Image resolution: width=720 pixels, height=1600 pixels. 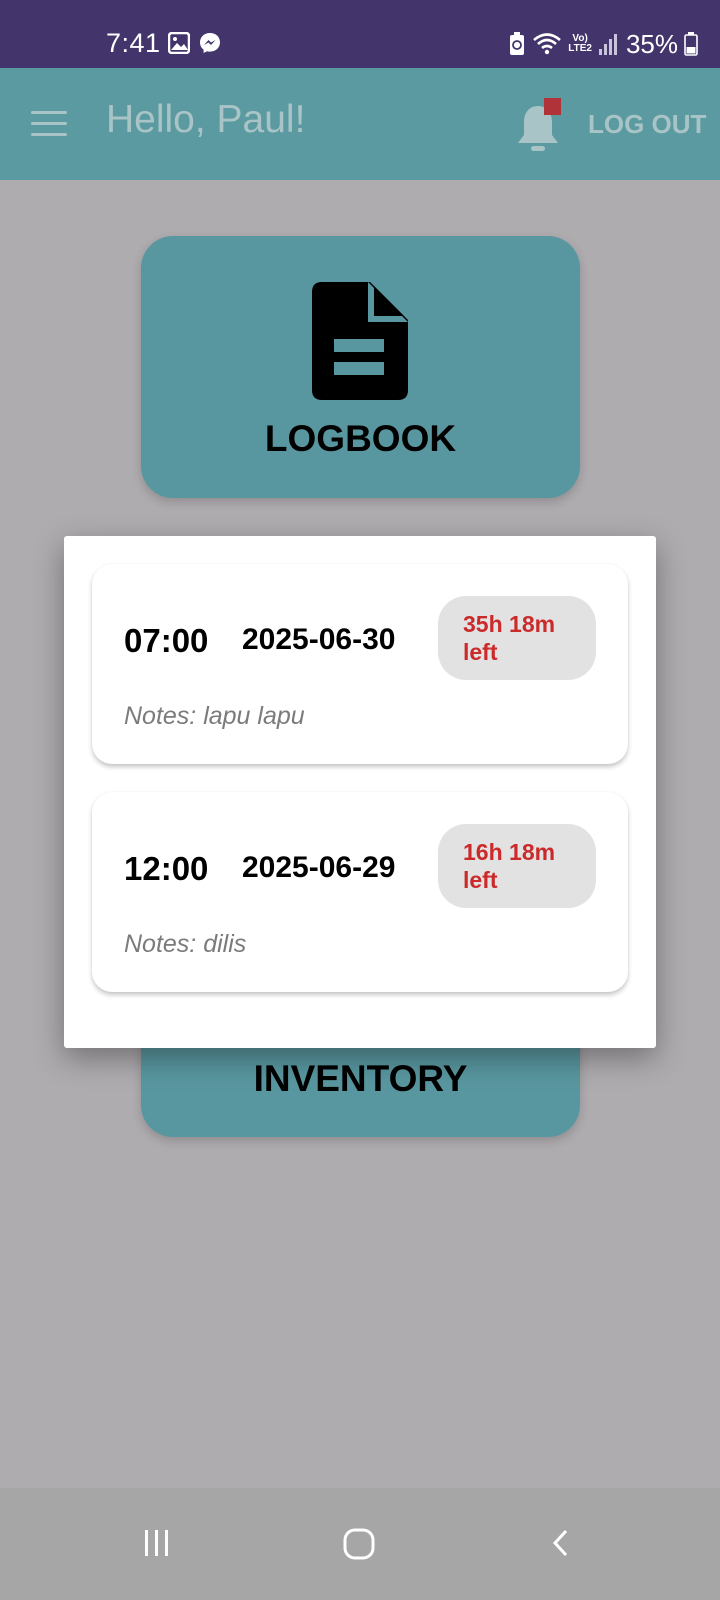 I want to click on lte-indicator: Vo) LTE2, so click(x=580, y=44).